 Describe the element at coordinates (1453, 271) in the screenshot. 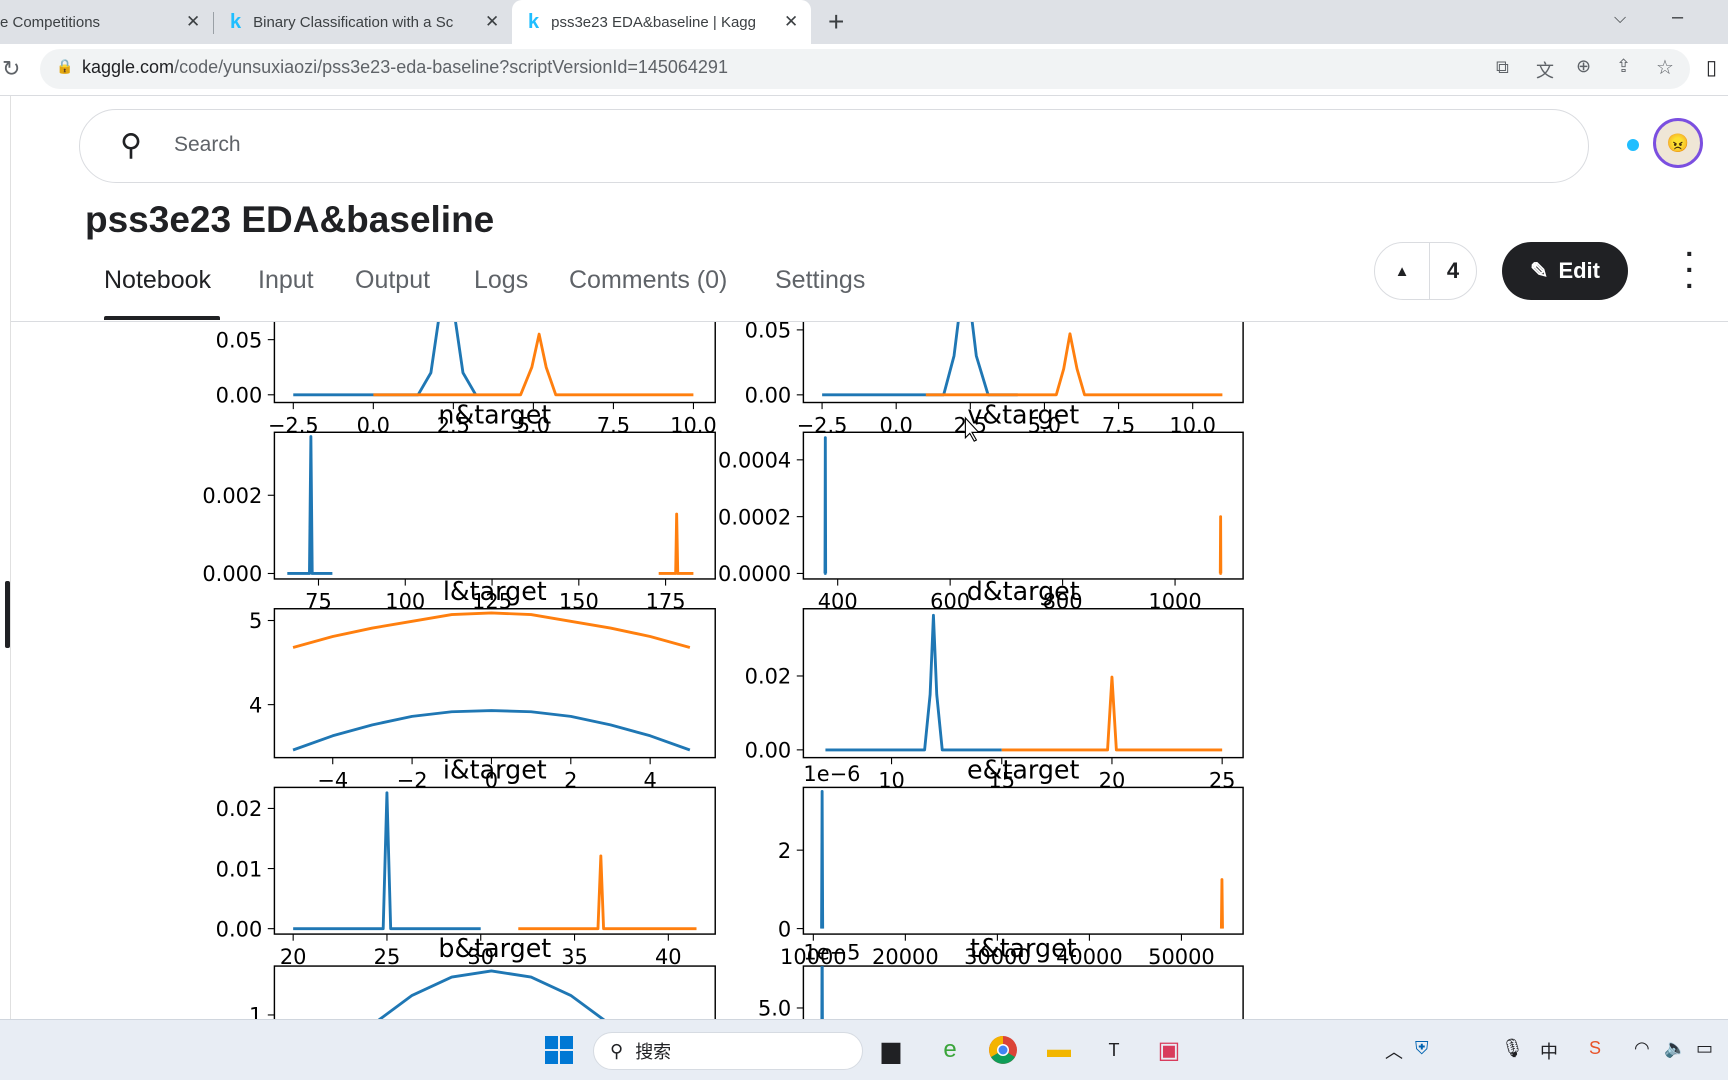

I see `vote-count: 4` at that location.